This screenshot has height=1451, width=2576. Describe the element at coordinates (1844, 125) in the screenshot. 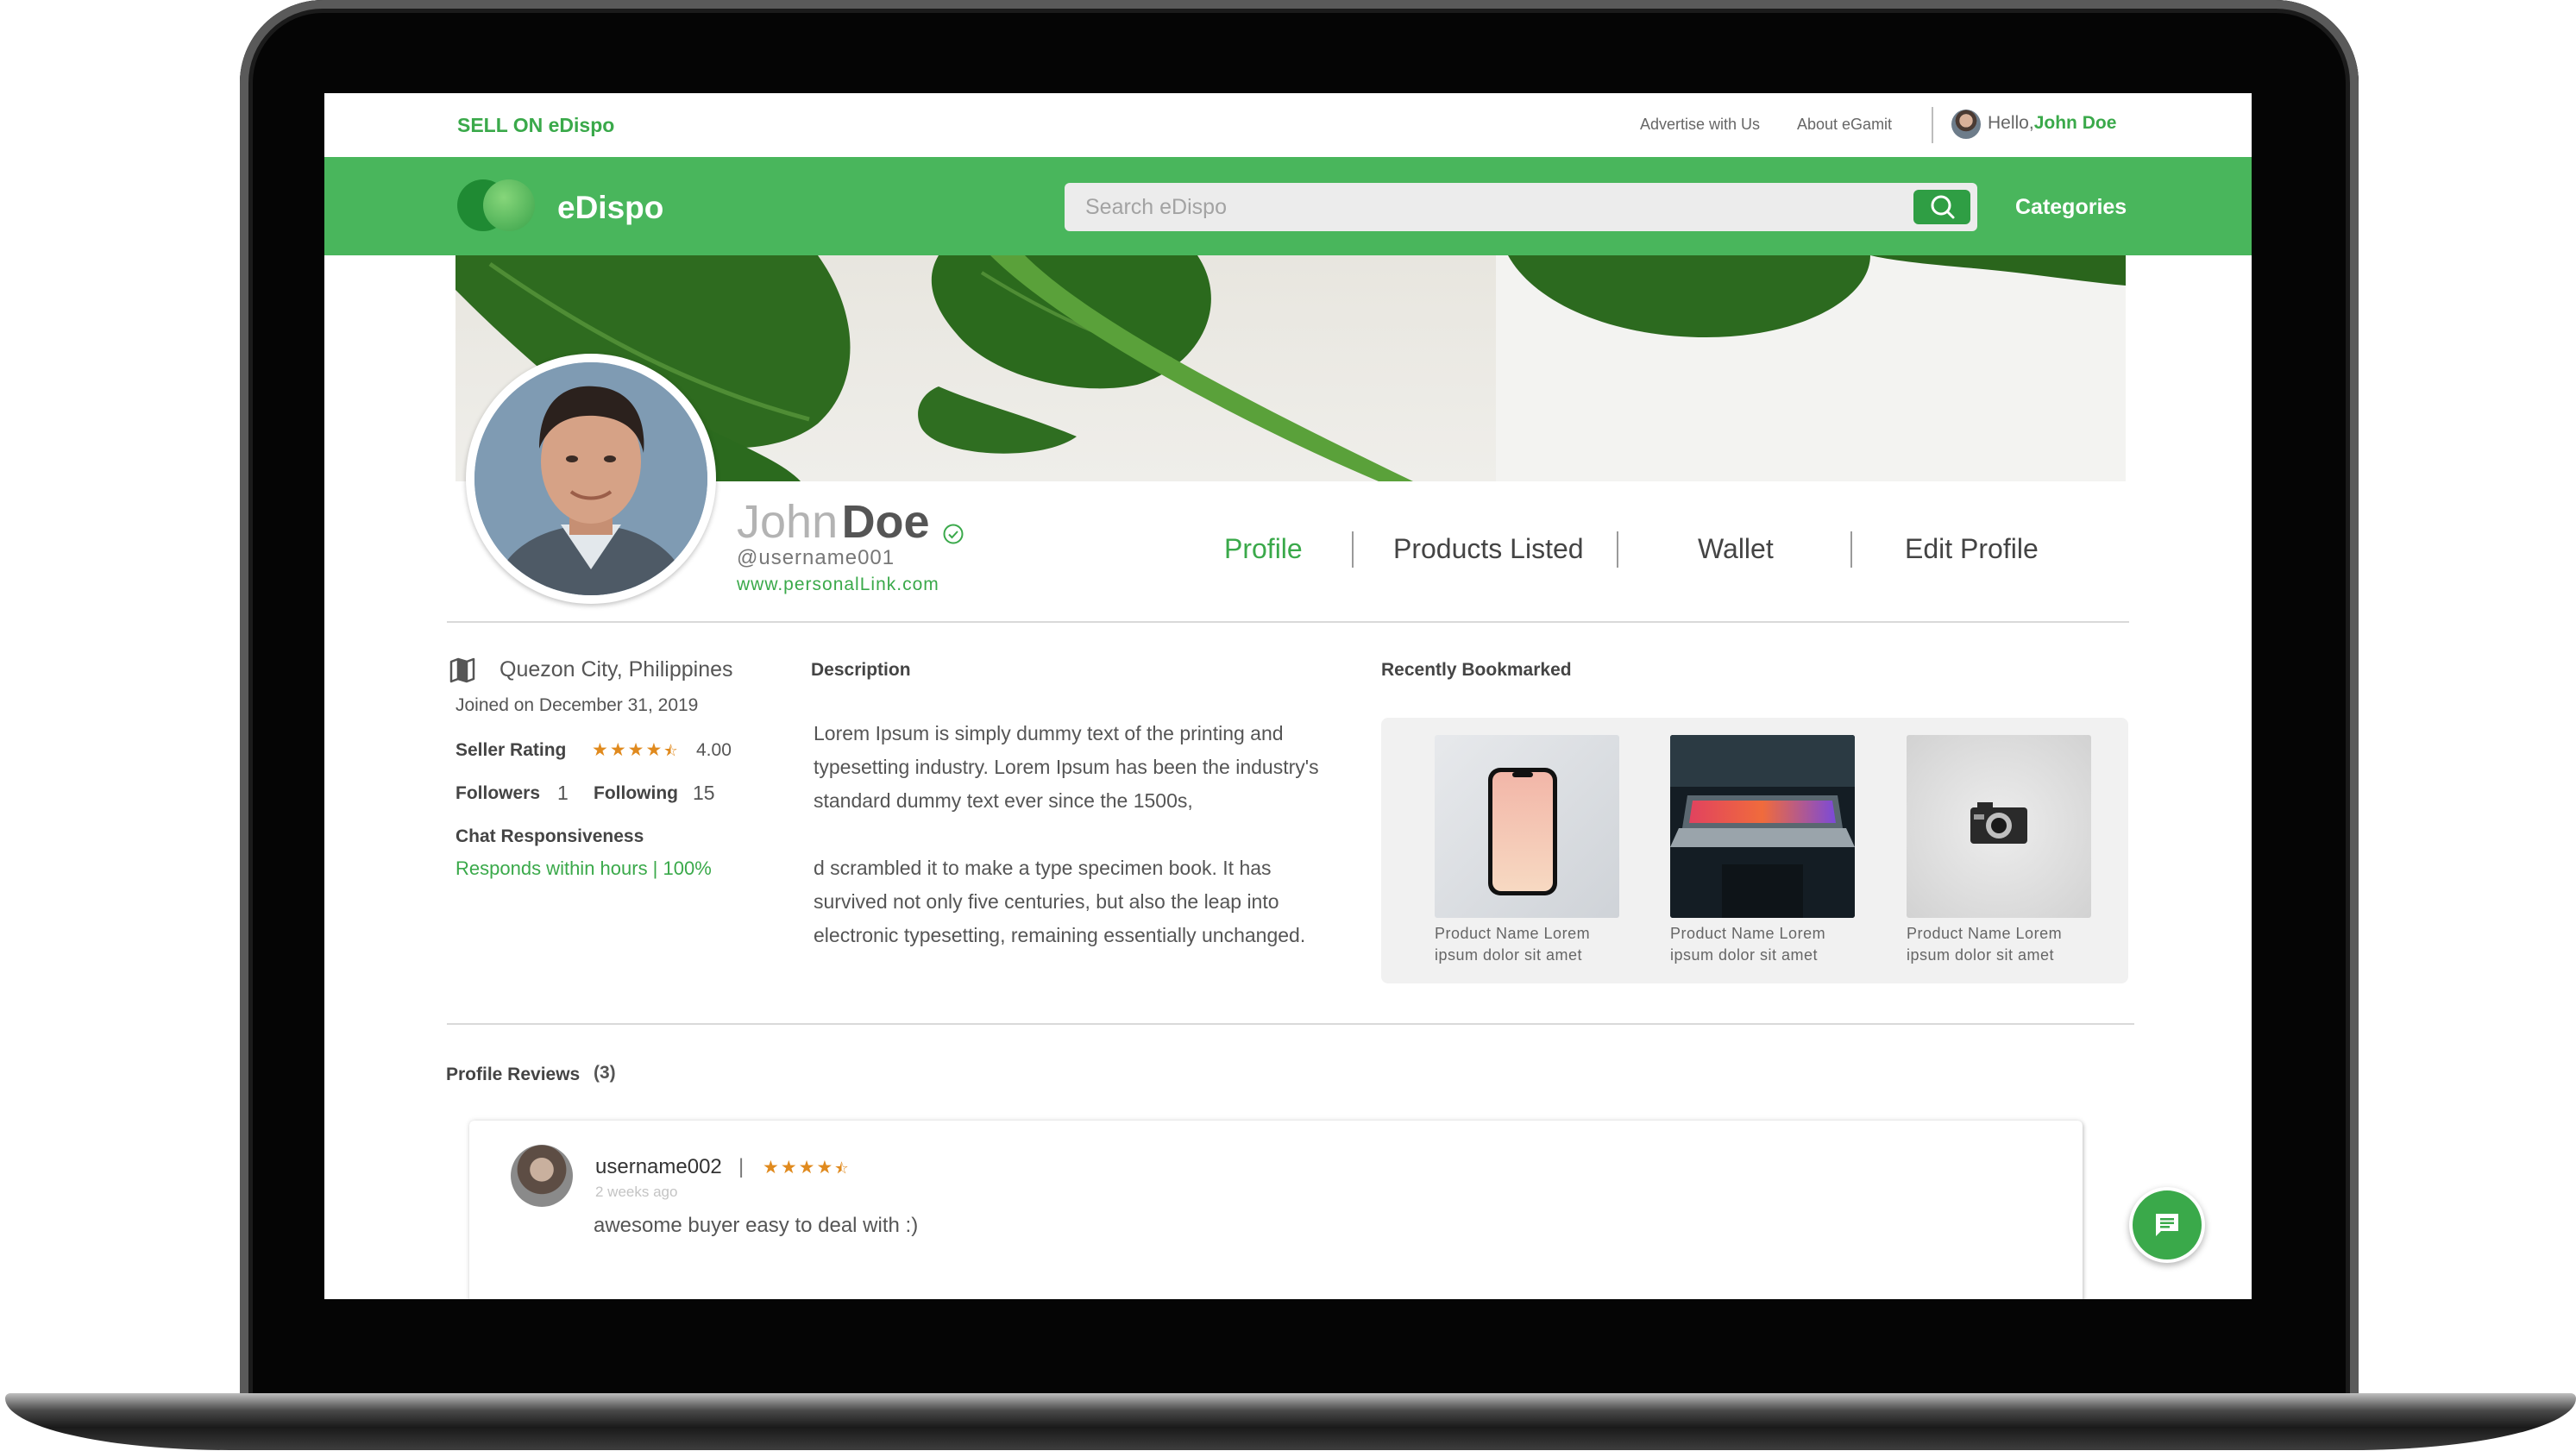

I see `about-link: About eGamit` at that location.